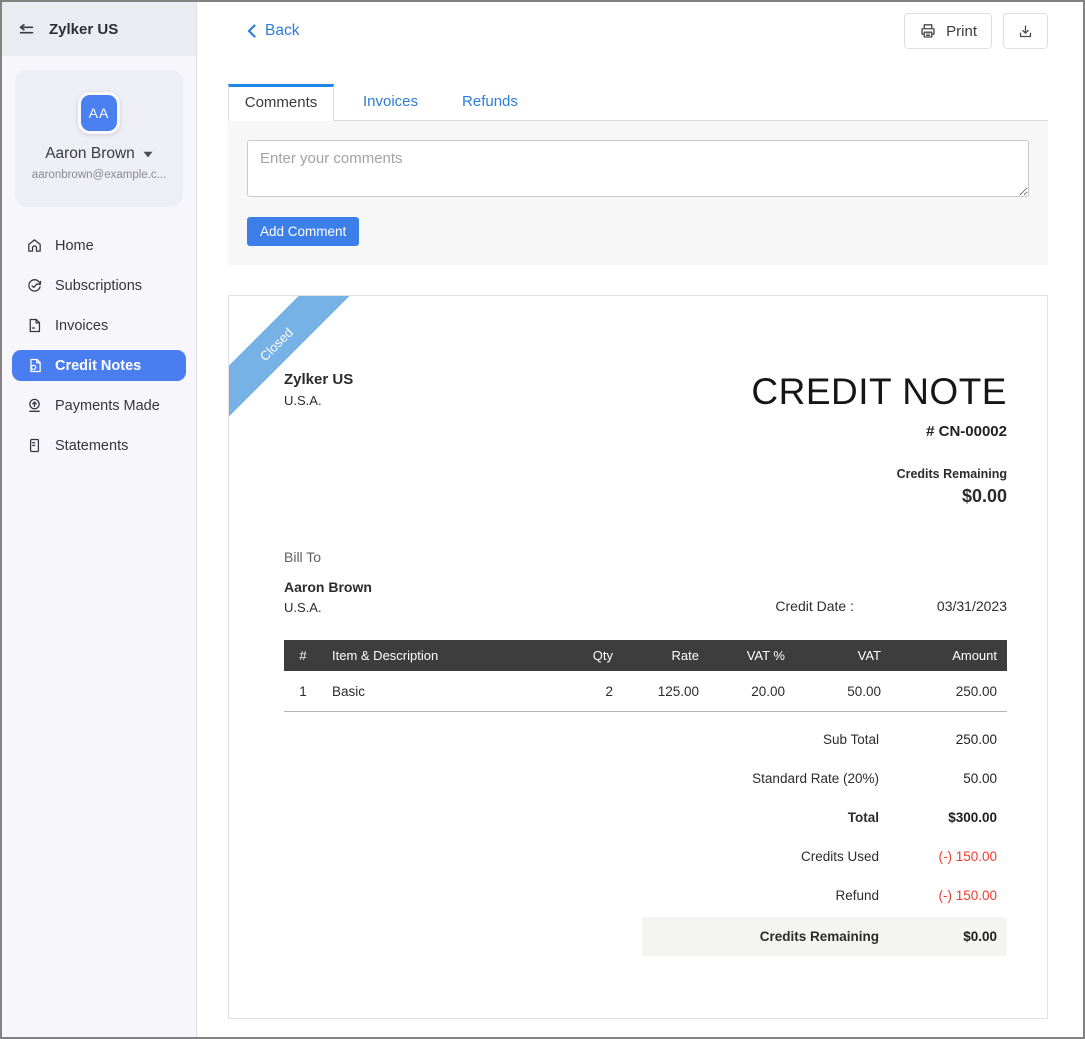 Image resolution: width=1085 pixels, height=1039 pixels. I want to click on document-title: CREDIT NOTE, so click(879, 391).